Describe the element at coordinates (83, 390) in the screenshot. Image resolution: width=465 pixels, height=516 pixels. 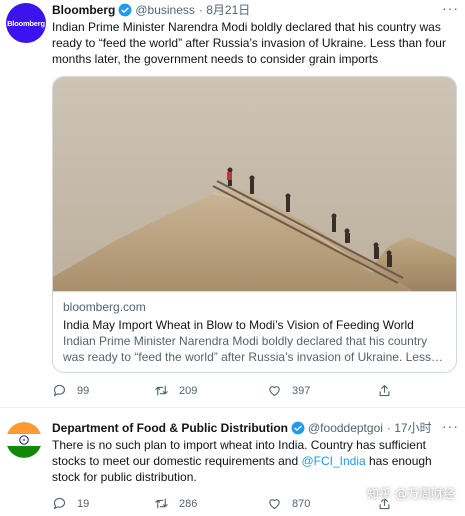
I see `reply-count: 99` at that location.